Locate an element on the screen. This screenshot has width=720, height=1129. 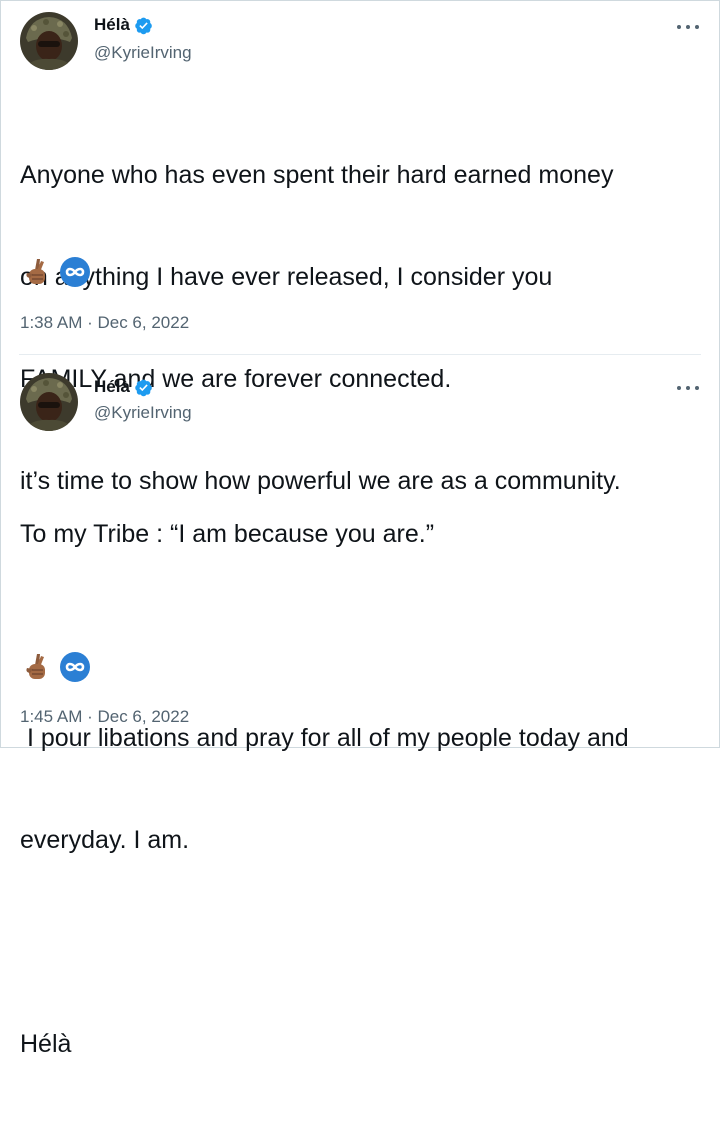
tweet-timestamp: 1:38 AM · Dec 6, 2022 is located at coordinates (104, 323).